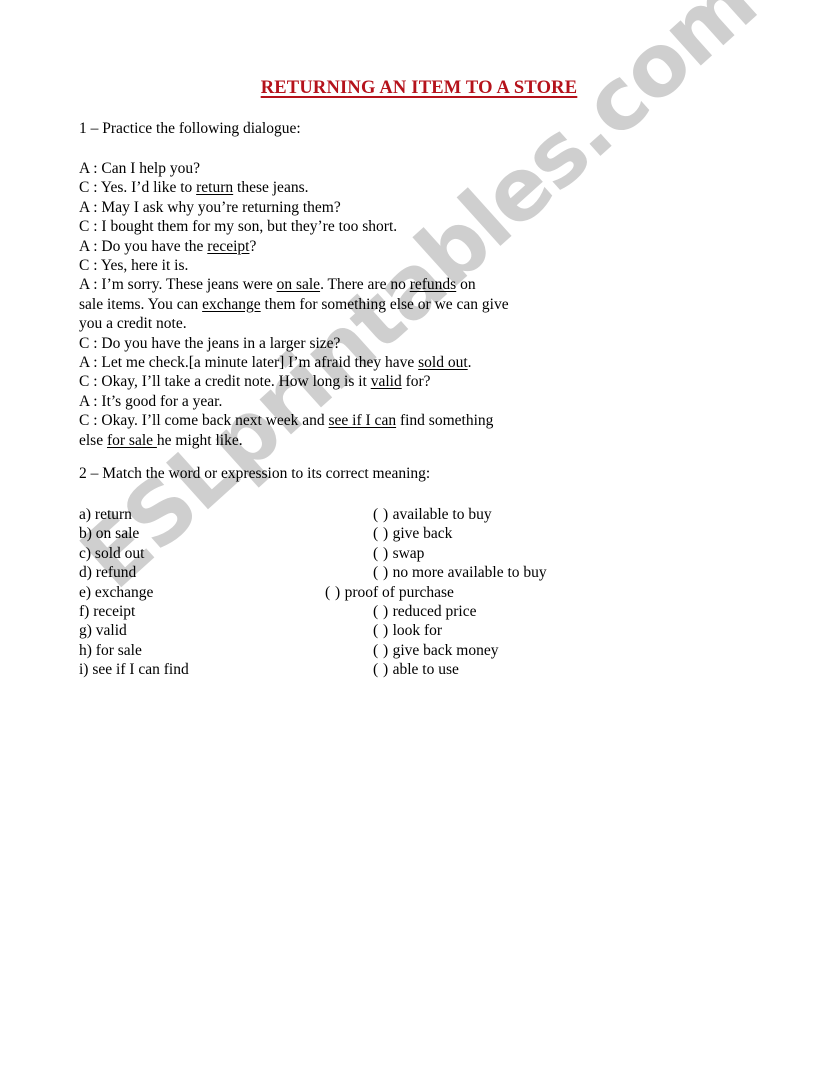  What do you see at coordinates (379, 187) in the screenshot?
I see `dialogue-line: C : Yes. I’d like to return these jeans.` at bounding box center [379, 187].